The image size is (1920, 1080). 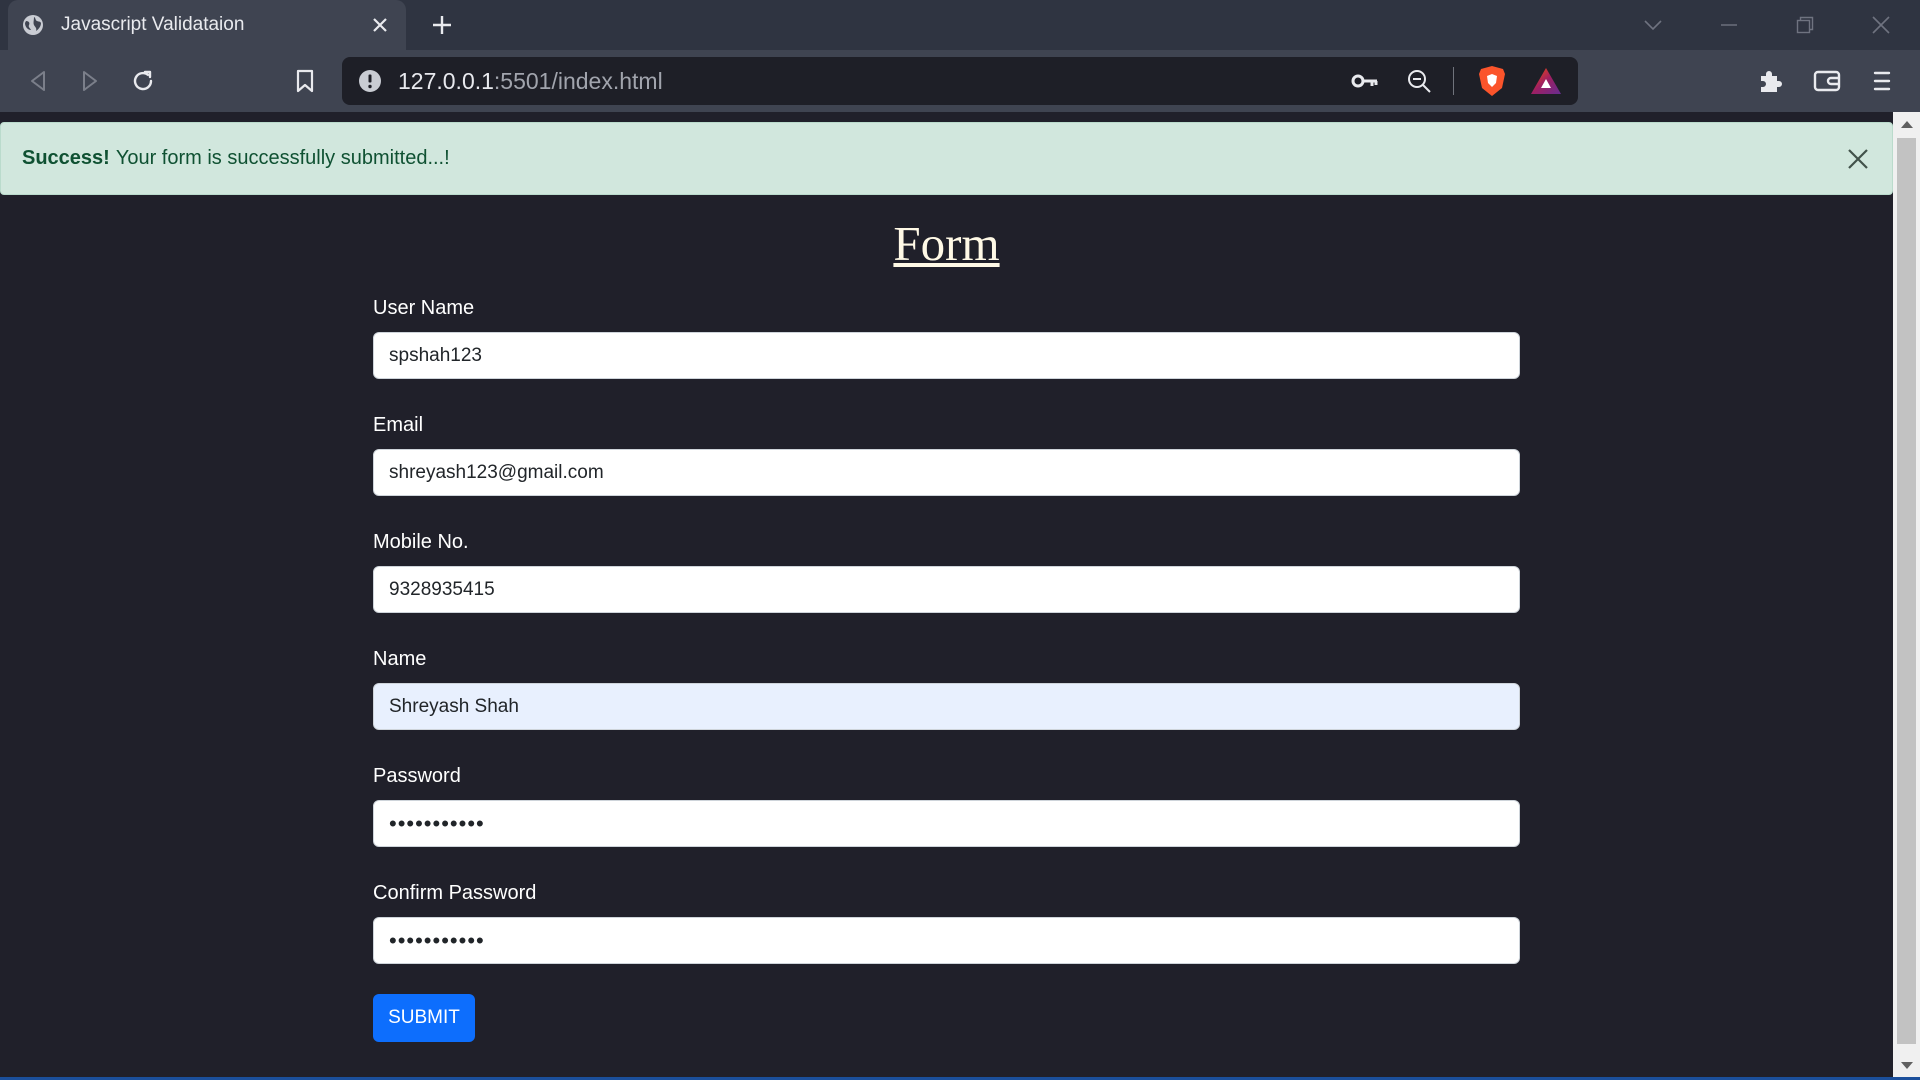 What do you see at coordinates (417, 776) in the screenshot?
I see `password-label: Password` at bounding box center [417, 776].